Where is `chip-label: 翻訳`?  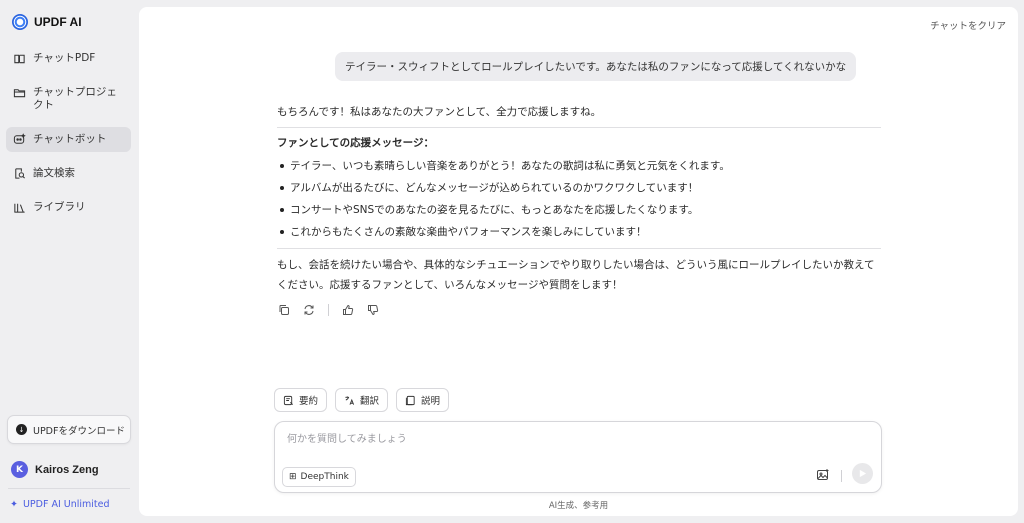 chip-label: 翻訳 is located at coordinates (370, 401).